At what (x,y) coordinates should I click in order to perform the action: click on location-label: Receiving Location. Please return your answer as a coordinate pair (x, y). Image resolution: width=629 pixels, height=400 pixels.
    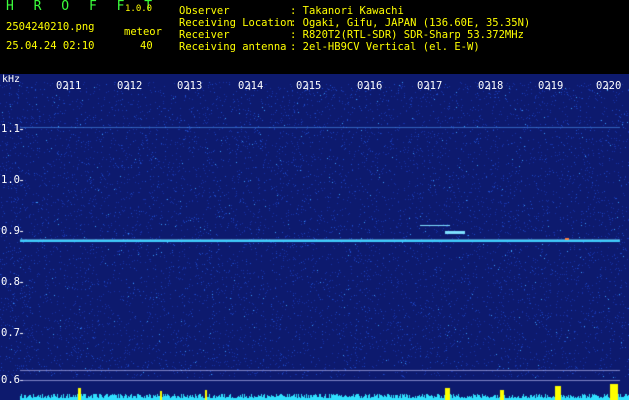
    Looking at the image, I should click on (236, 23).